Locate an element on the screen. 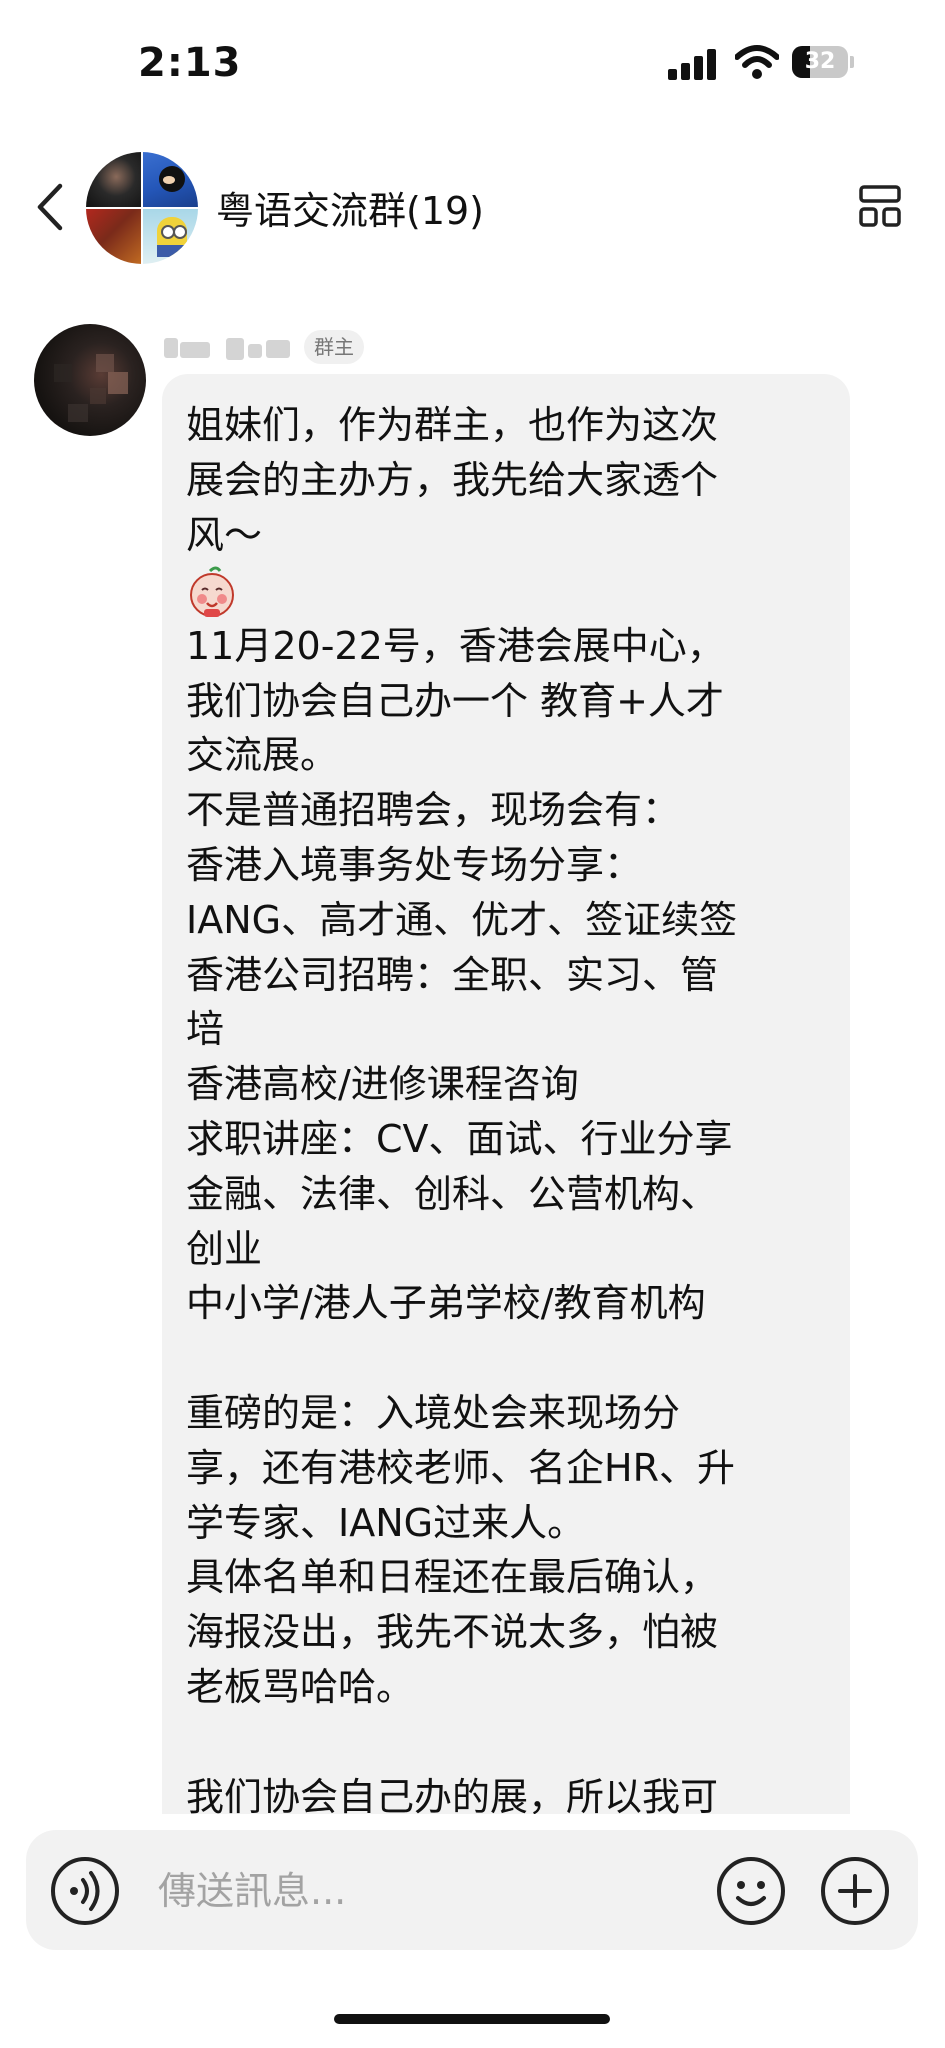  message-composer is located at coordinates (472, 1890).